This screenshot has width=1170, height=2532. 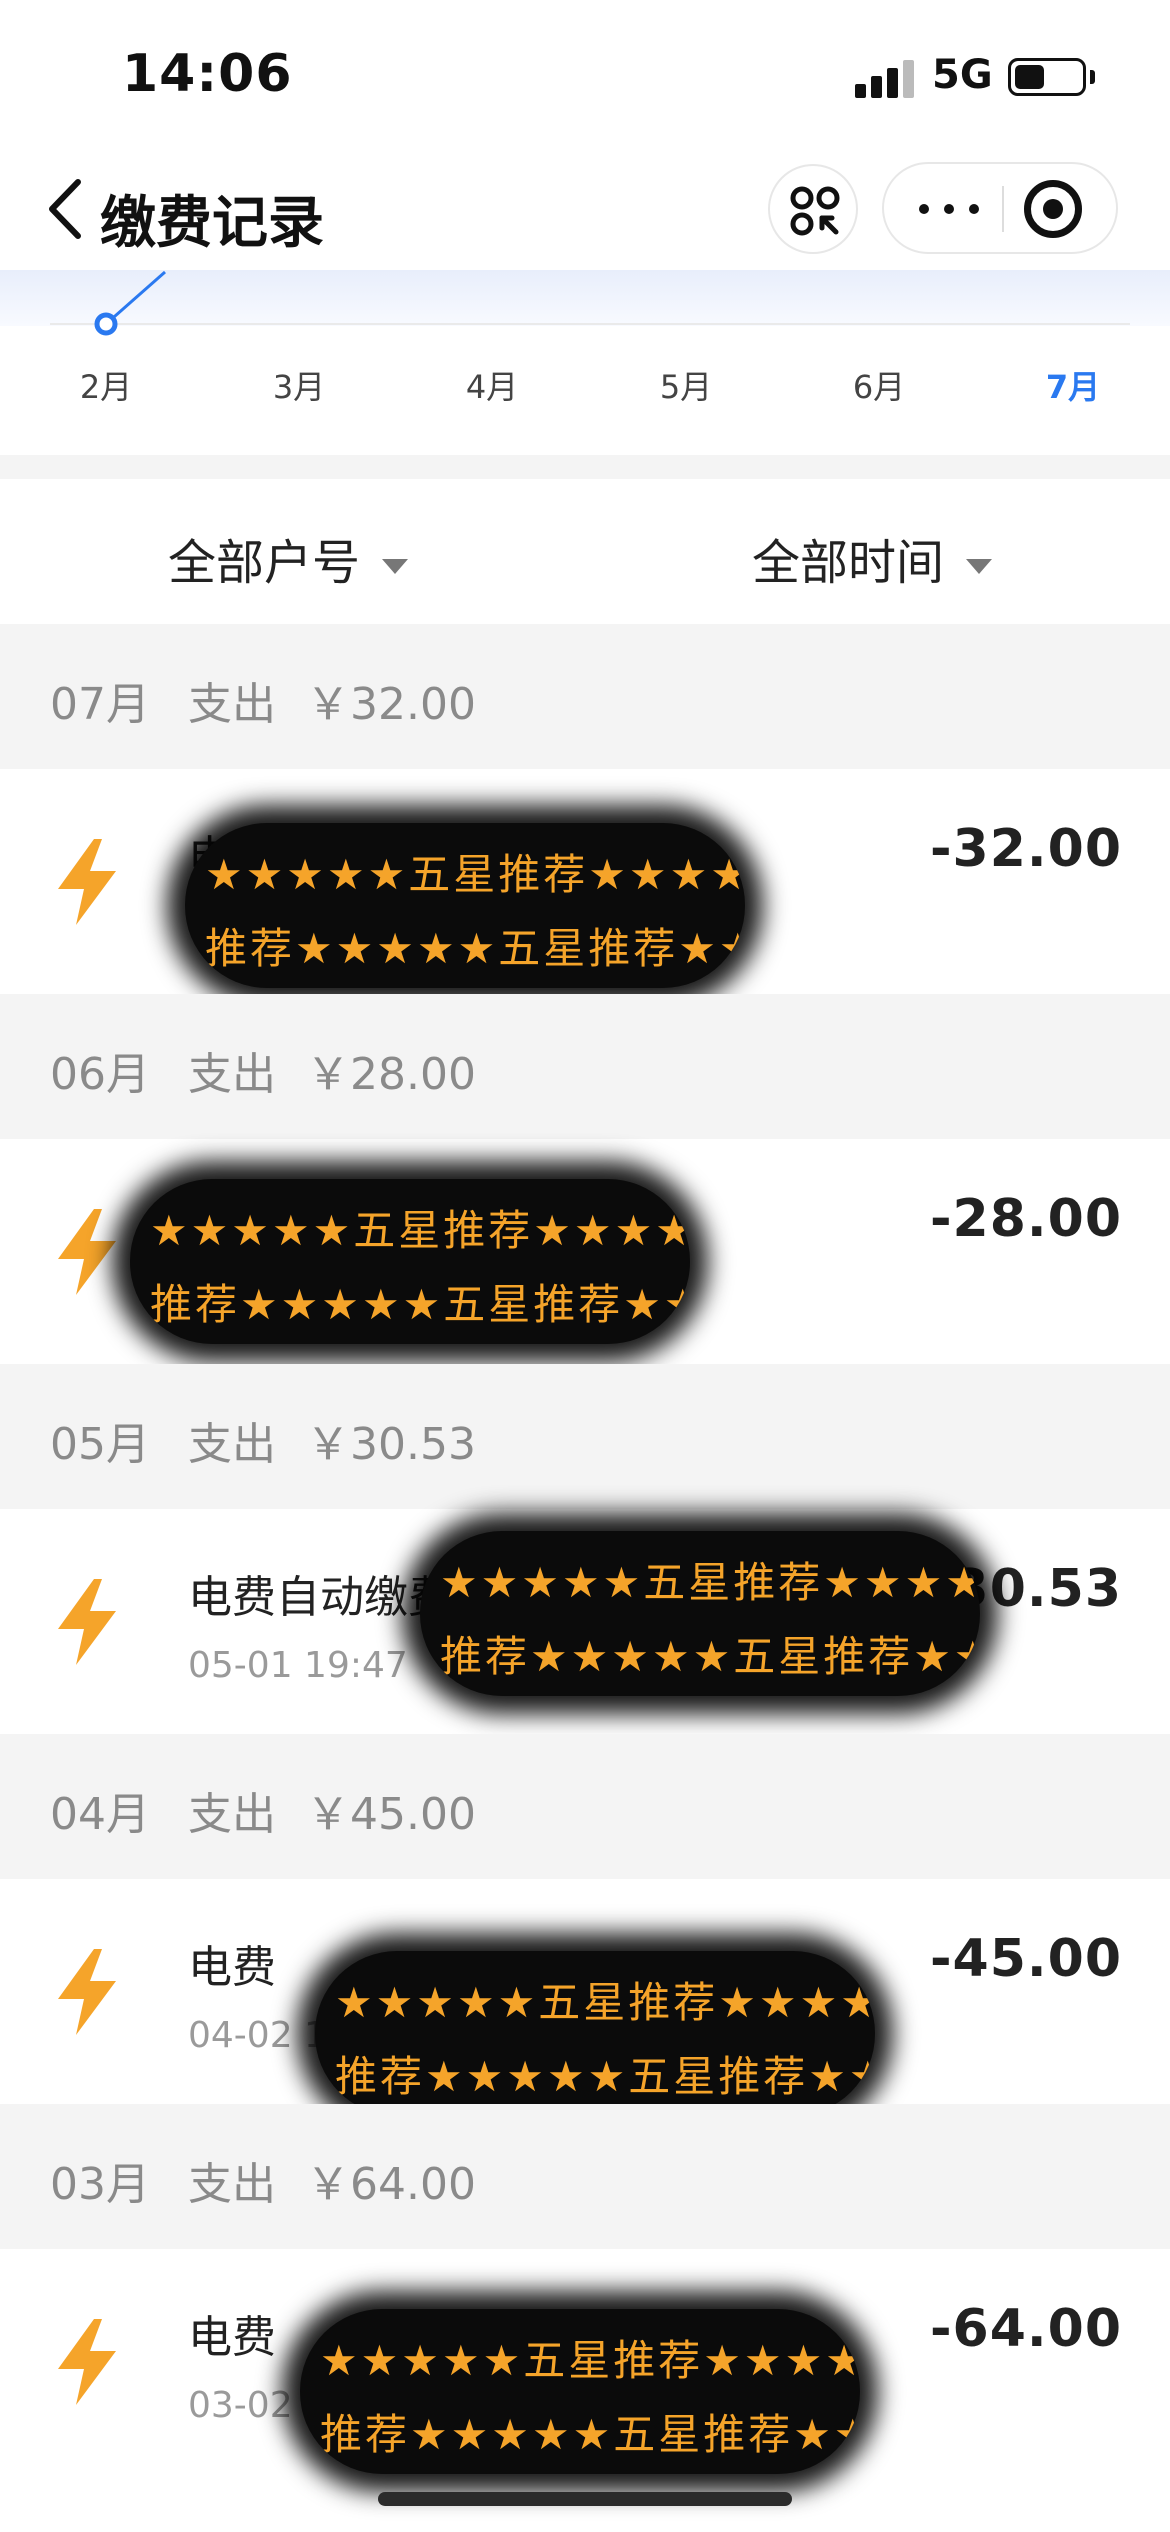 What do you see at coordinates (585, 75) in the screenshot?
I see `status-bar: 14:06 5G` at bounding box center [585, 75].